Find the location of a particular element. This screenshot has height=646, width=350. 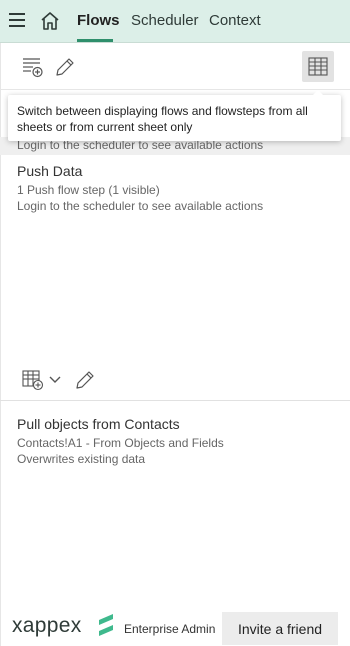

tab-flows: Flows is located at coordinates (98, 20).